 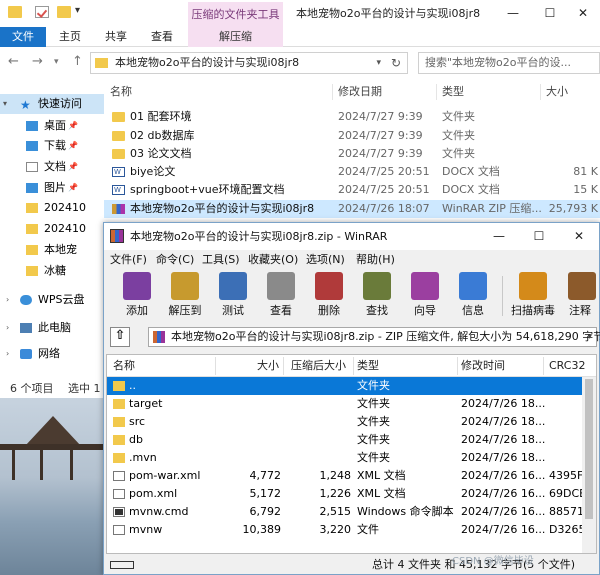 I want to click on column-modified: 修改时间, so click(x=483, y=366).